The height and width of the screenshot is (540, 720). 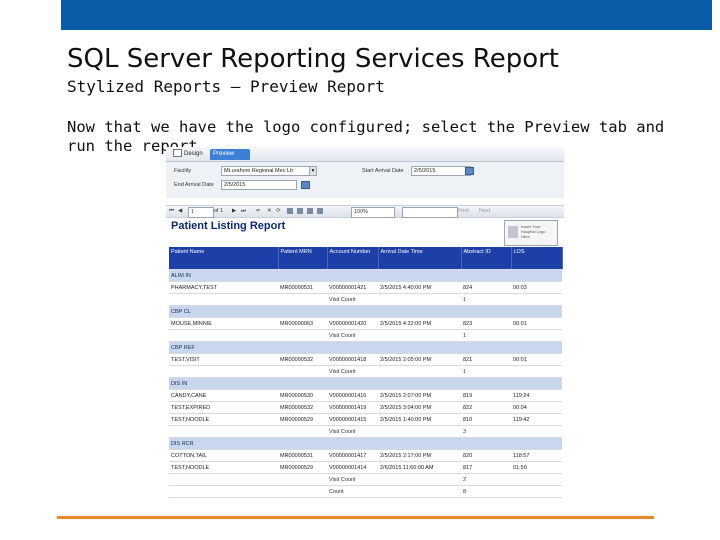 What do you see at coordinates (352, 419) in the screenshot?
I see `table-cell: V00000001415` at bounding box center [352, 419].